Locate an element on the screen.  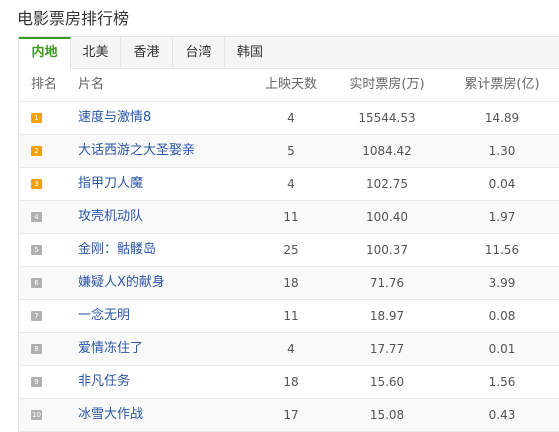
total-cell: 1.30 is located at coordinates (502, 151).